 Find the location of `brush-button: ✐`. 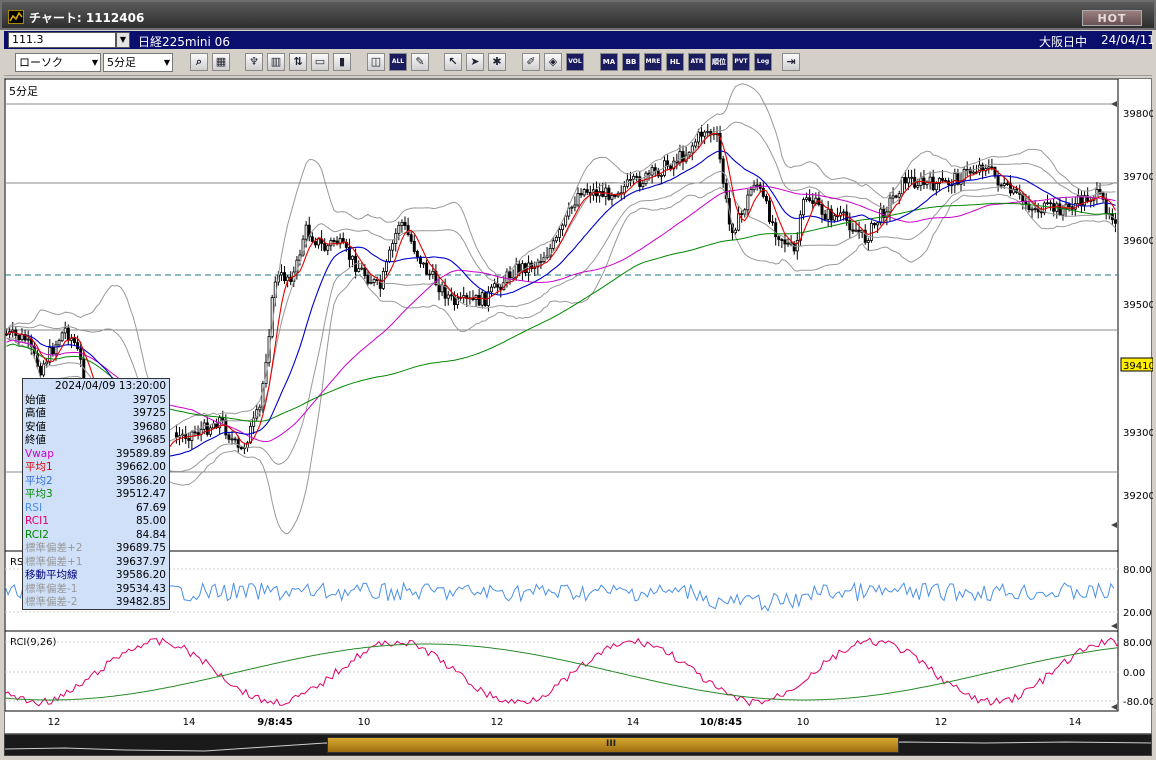

brush-button: ✐ is located at coordinates (531, 62).